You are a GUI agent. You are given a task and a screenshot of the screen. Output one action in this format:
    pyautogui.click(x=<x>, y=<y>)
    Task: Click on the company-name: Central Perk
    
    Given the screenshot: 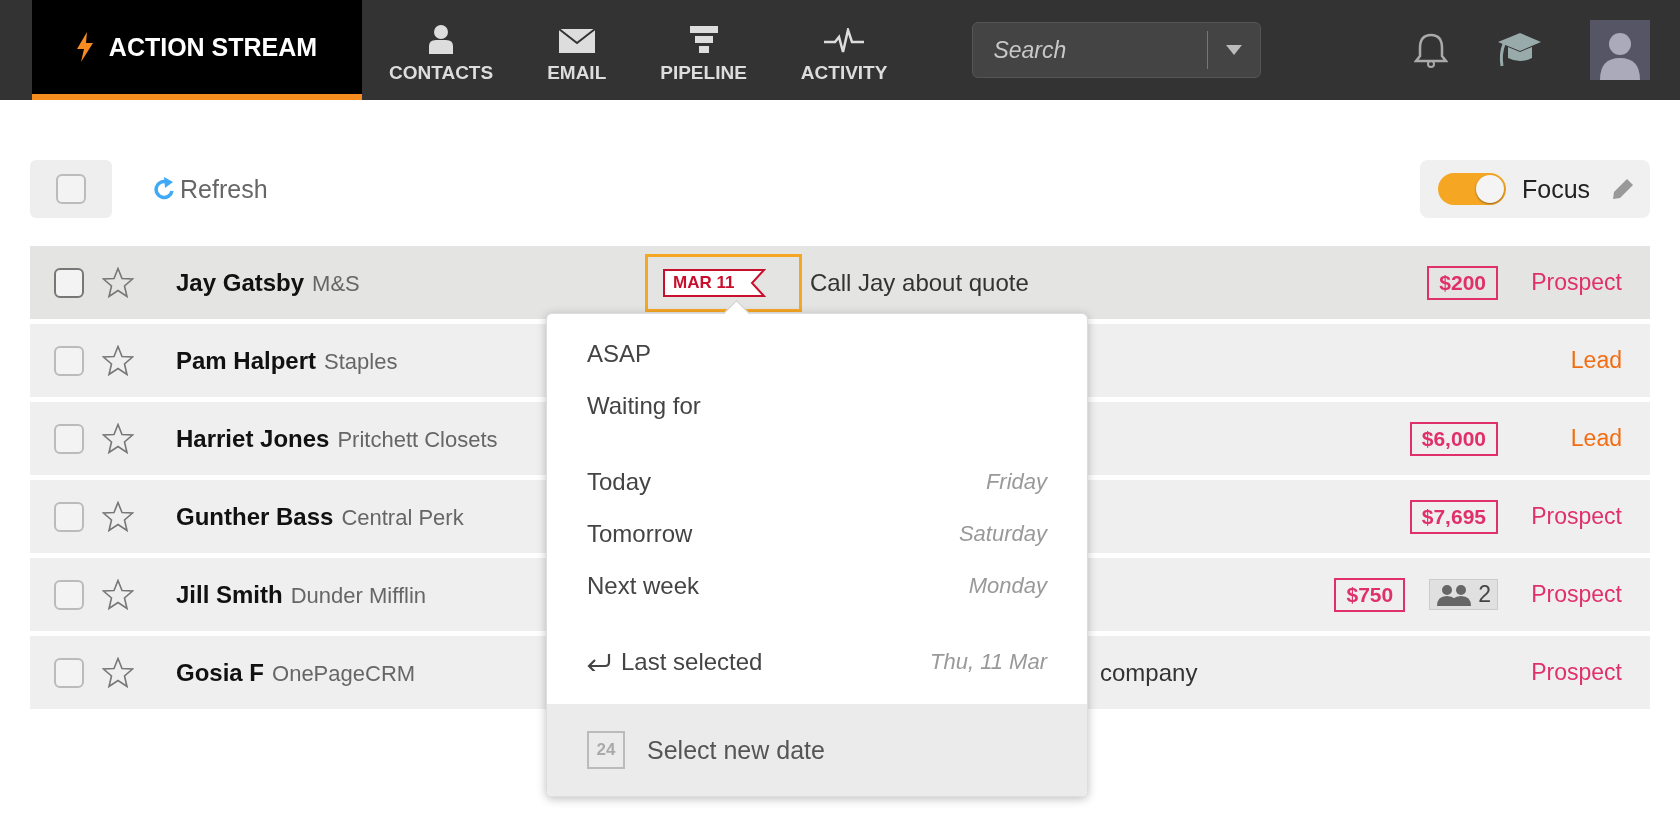 What is the action you would take?
    pyautogui.click(x=402, y=517)
    